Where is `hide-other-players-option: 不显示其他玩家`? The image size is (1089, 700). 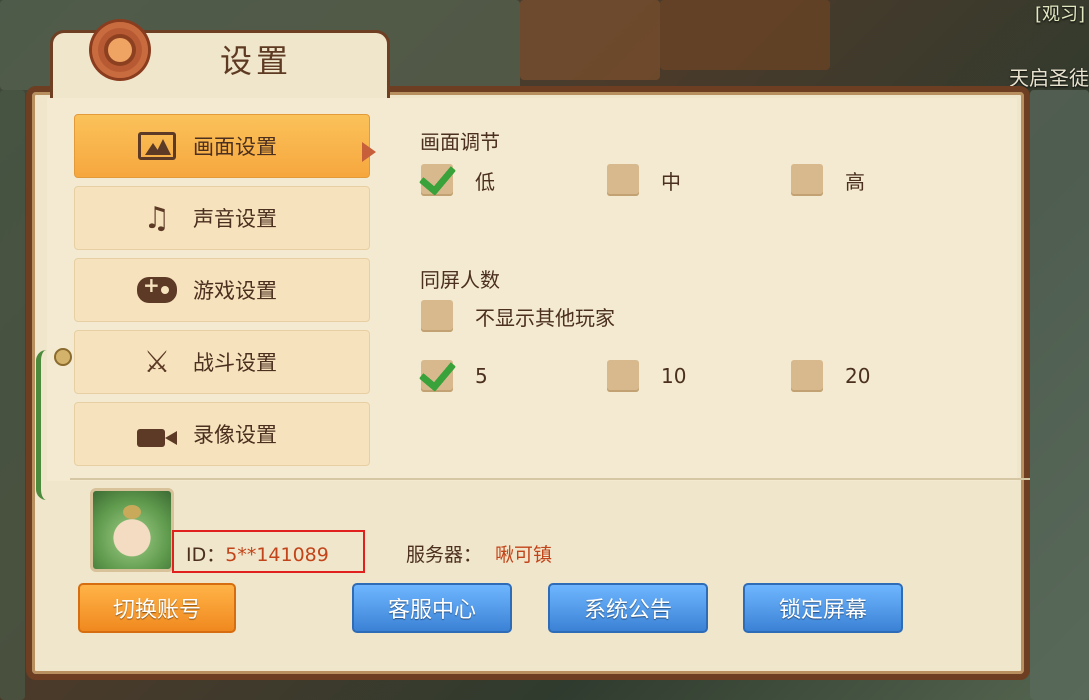
hide-other-players-option: 不显示其他玩家 is located at coordinates (518, 316).